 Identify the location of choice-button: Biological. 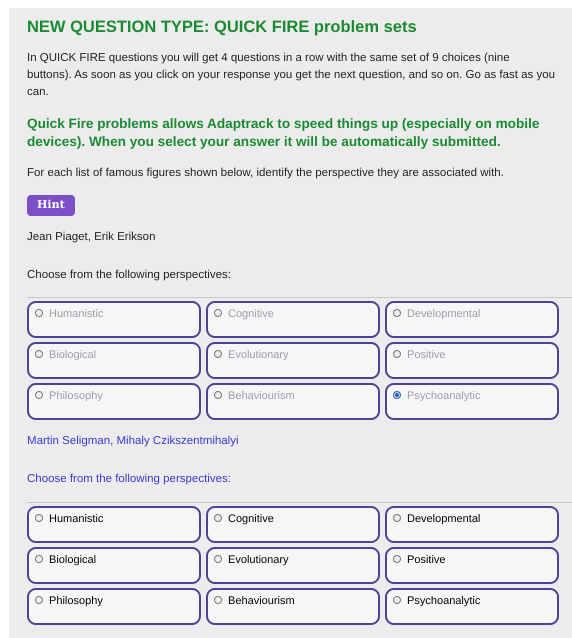
(114, 565).